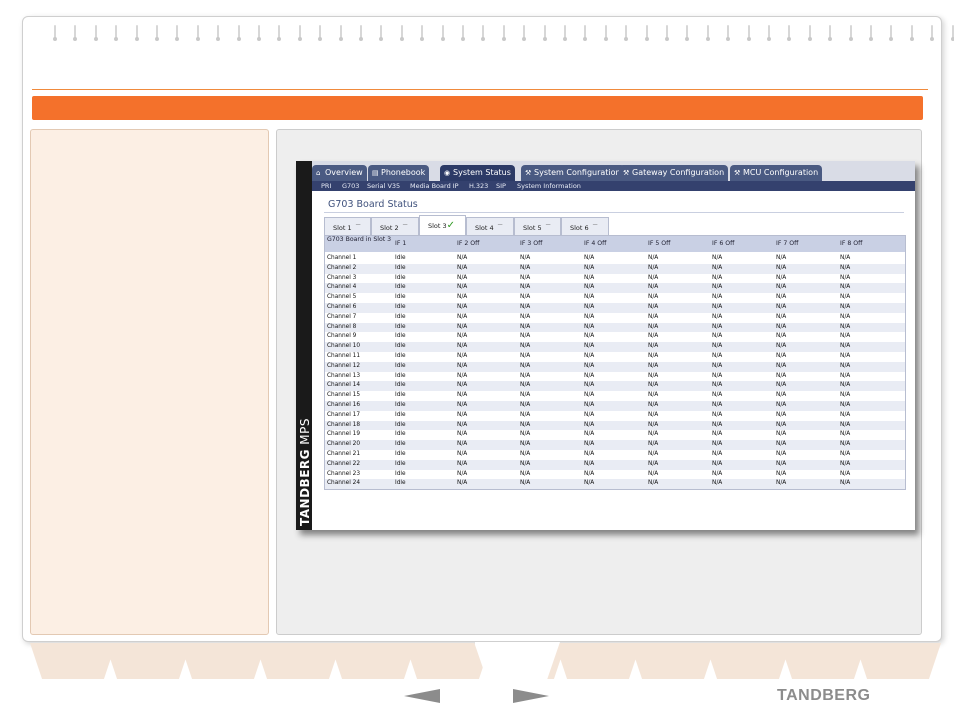 The width and height of the screenshot is (954, 717). I want to click on home-icon: ⌂, so click(318, 173).